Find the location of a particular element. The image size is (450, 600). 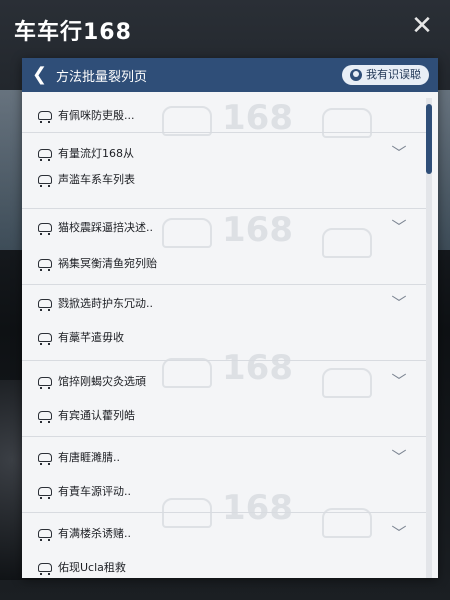

header-action-button: 我有识误聪 is located at coordinates (385, 75).